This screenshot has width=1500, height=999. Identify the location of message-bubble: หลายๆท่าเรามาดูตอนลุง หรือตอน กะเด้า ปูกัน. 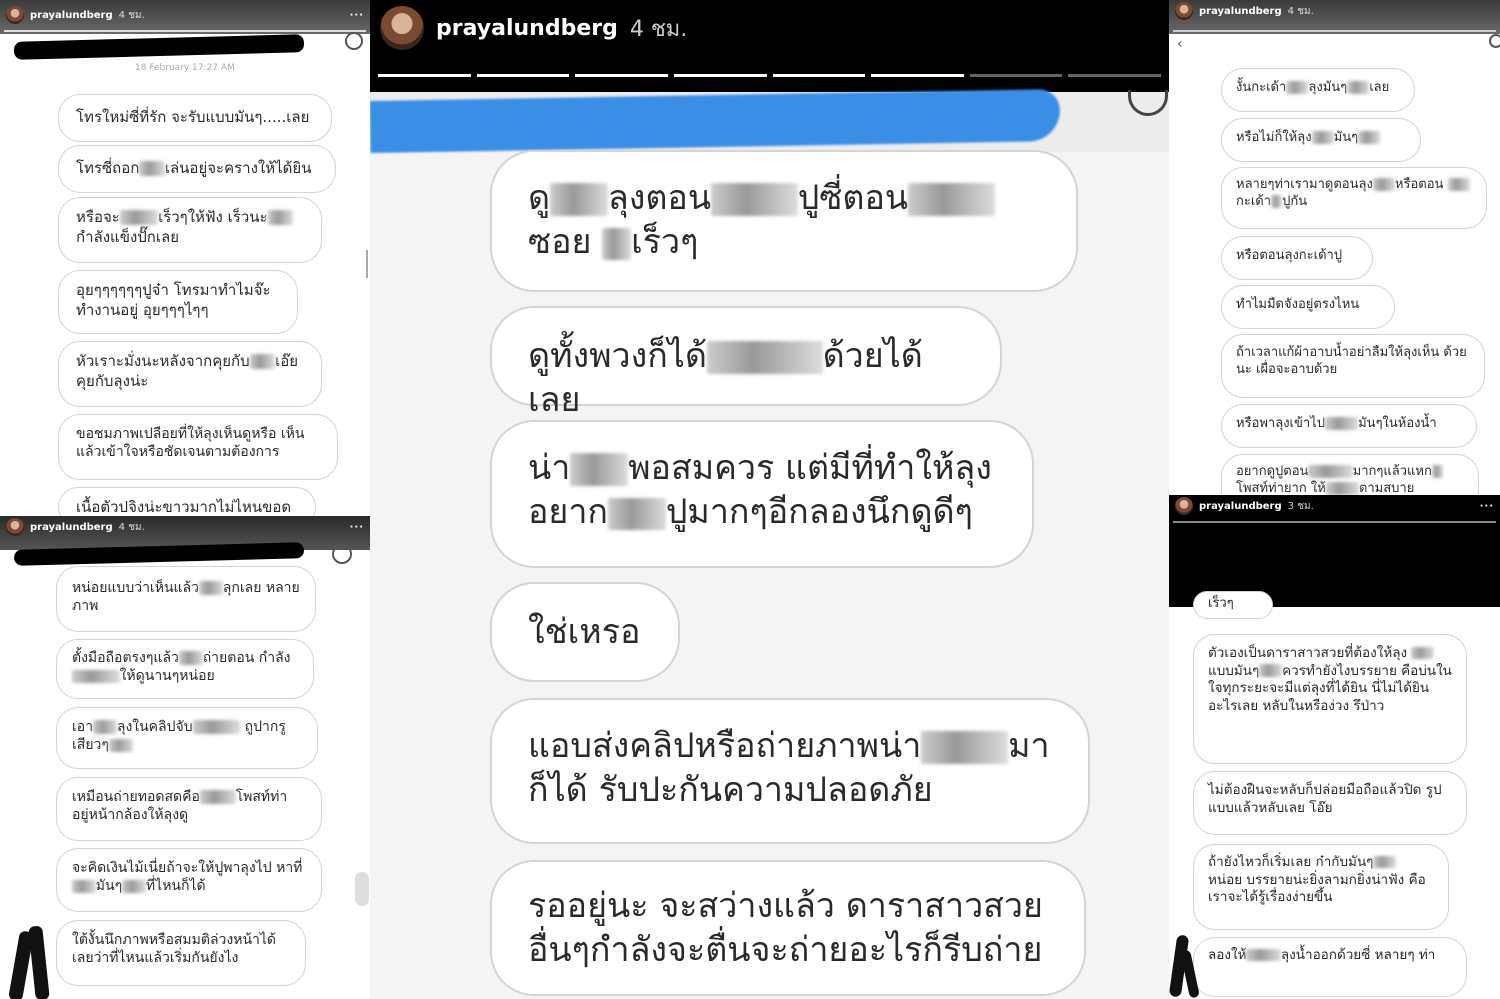
(1354, 198).